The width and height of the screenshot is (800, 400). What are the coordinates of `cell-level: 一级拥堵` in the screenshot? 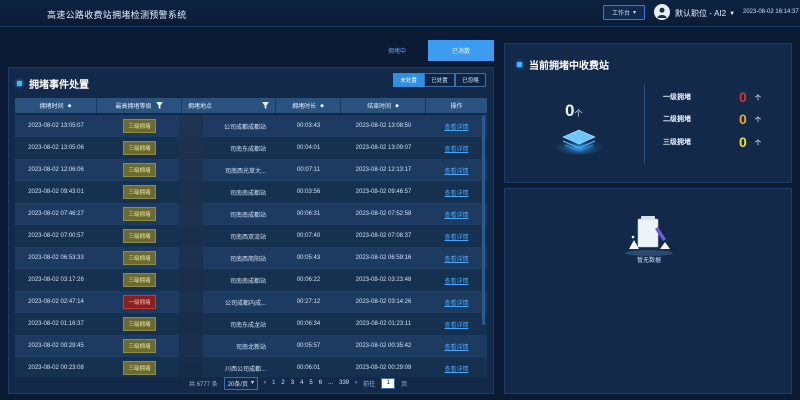 It's located at (139, 302).